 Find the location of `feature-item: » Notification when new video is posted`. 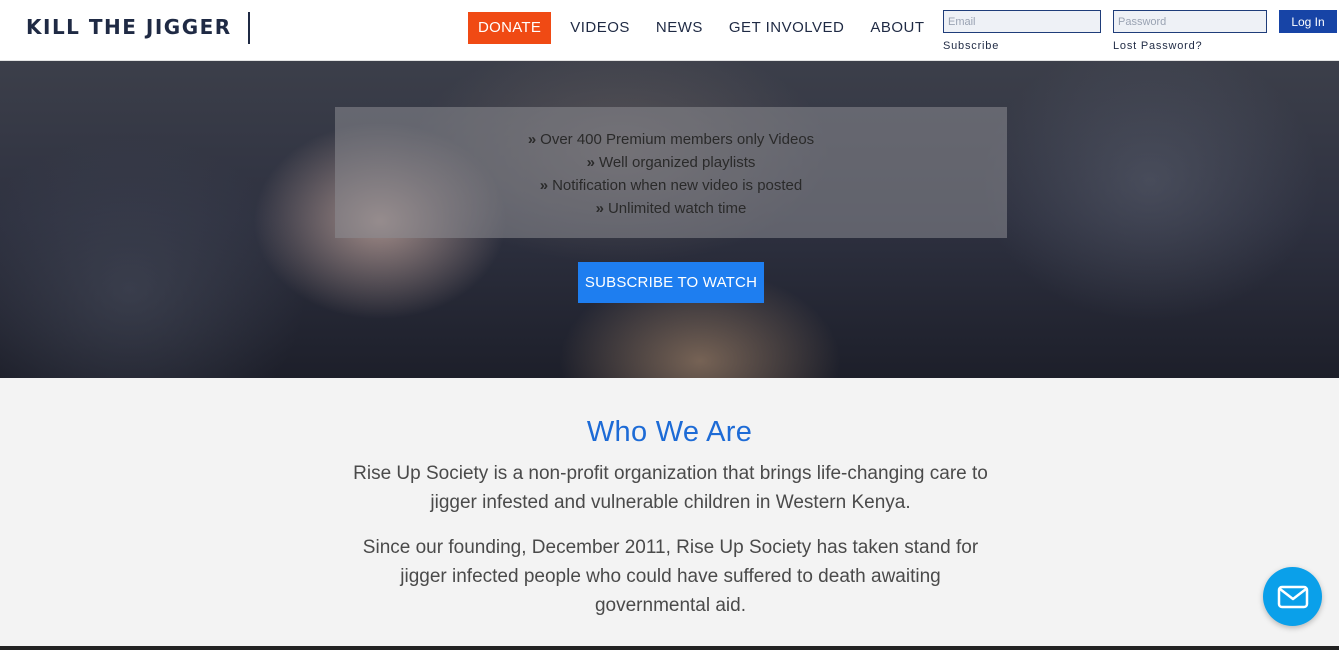

feature-item: » Notification when new video is posted is located at coordinates (671, 185).